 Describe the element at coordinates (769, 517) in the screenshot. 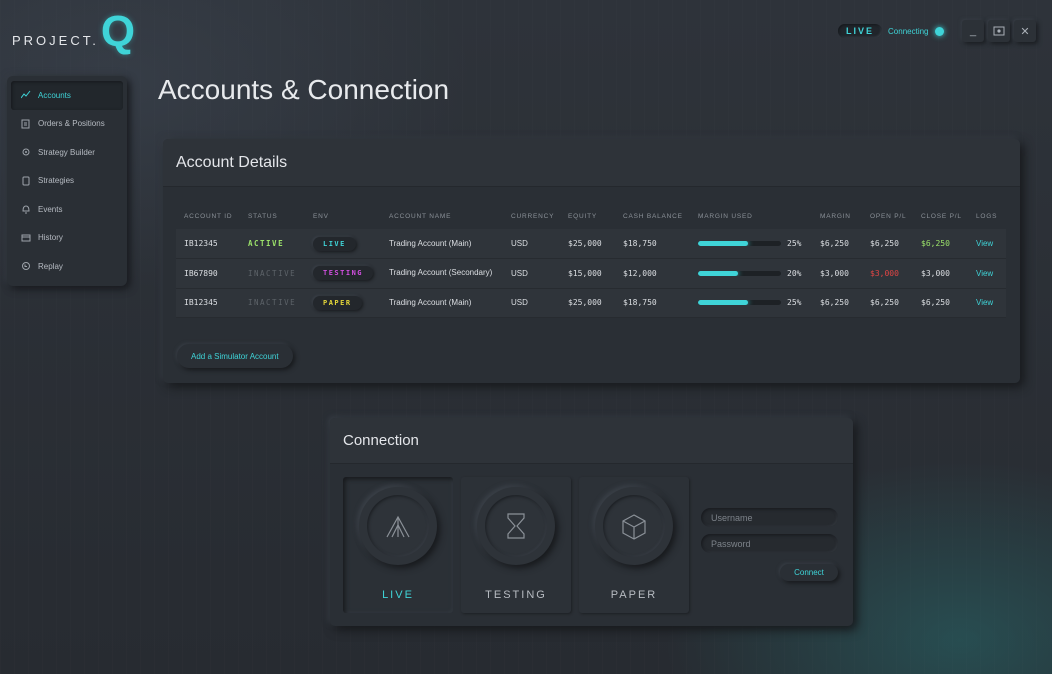

I see `username-field: Username` at that location.